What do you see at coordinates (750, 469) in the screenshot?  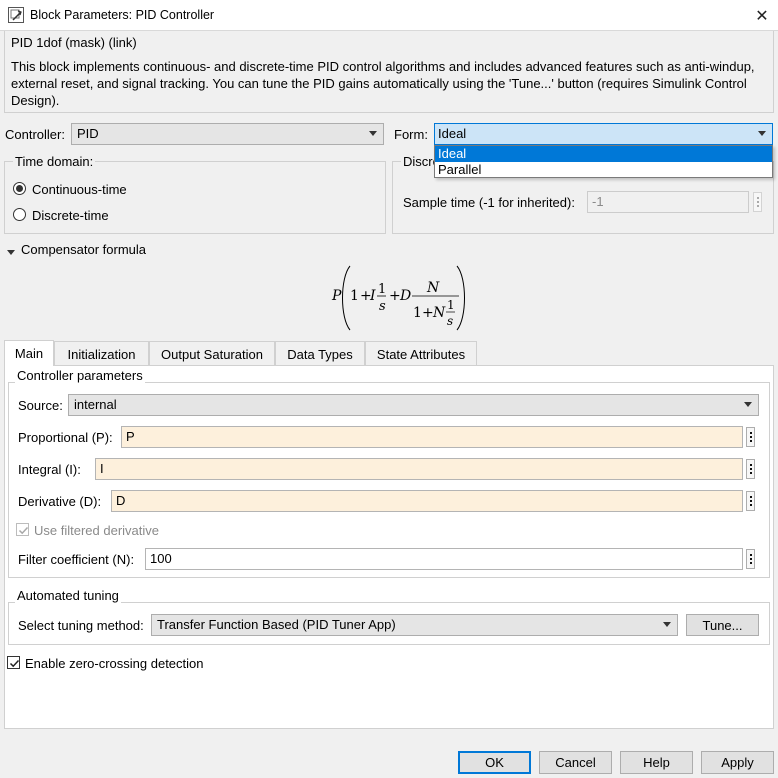 I see `integral-more-options` at bounding box center [750, 469].